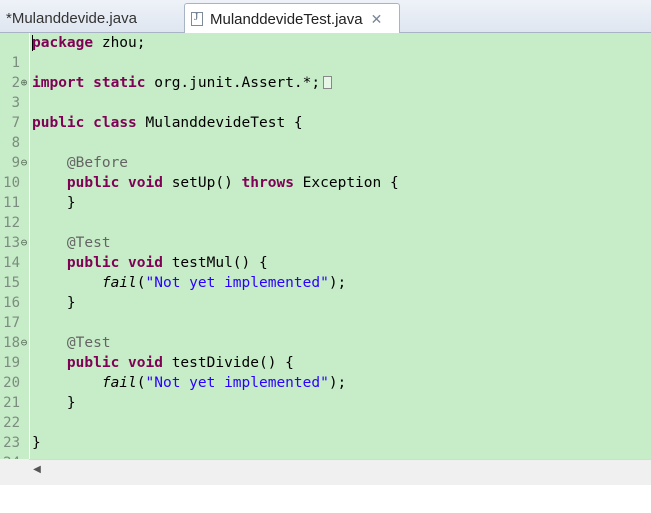 The image size is (651, 513). What do you see at coordinates (71, 18) in the screenshot?
I see `tab-label: *Mulanddevide.java` at bounding box center [71, 18].